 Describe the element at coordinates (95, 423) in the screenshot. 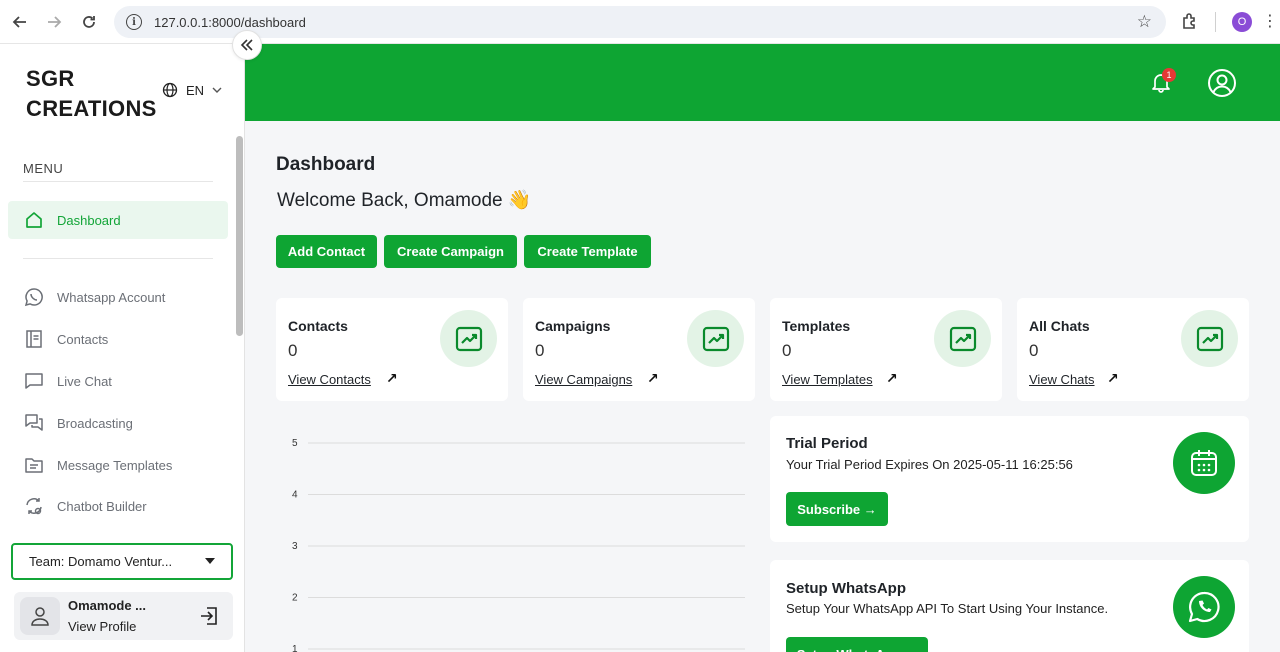

I see `sidebar-item-label: Broadcasting` at that location.